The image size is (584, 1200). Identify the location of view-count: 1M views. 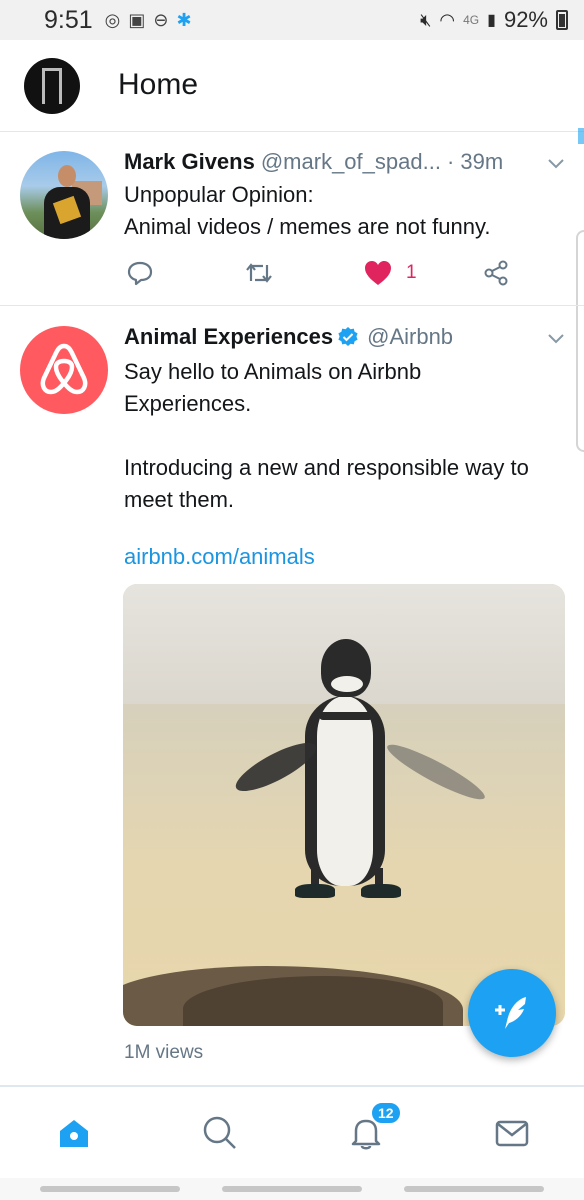
(164, 1052).